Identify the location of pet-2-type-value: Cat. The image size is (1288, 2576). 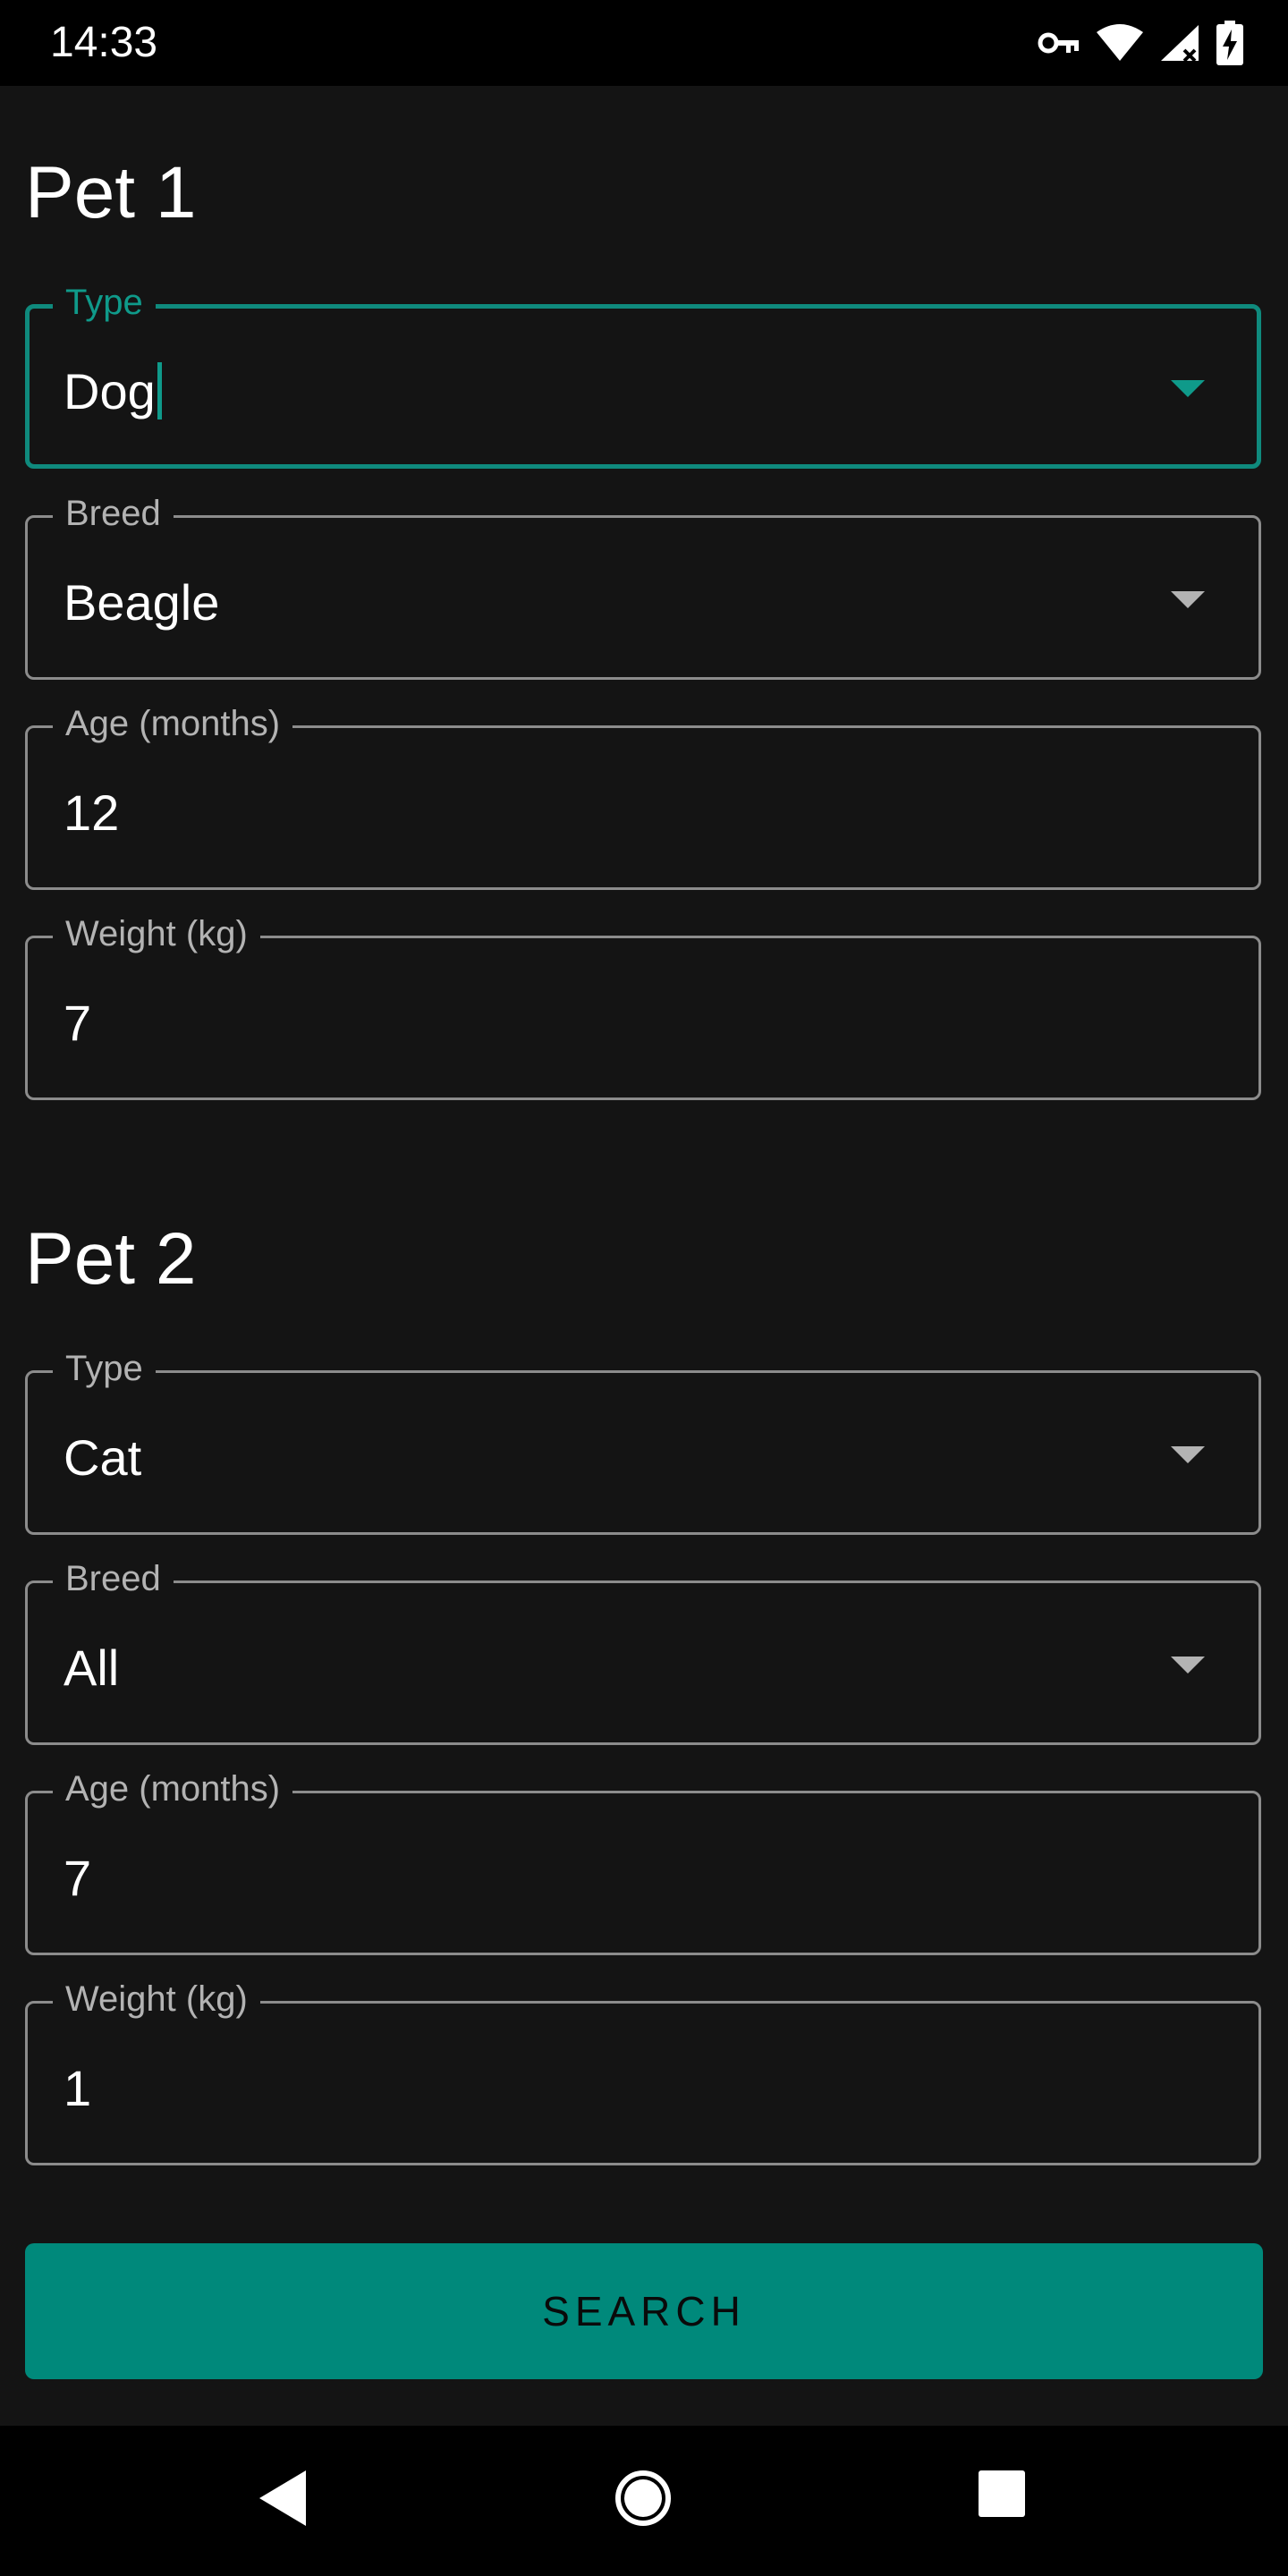
(103, 1457).